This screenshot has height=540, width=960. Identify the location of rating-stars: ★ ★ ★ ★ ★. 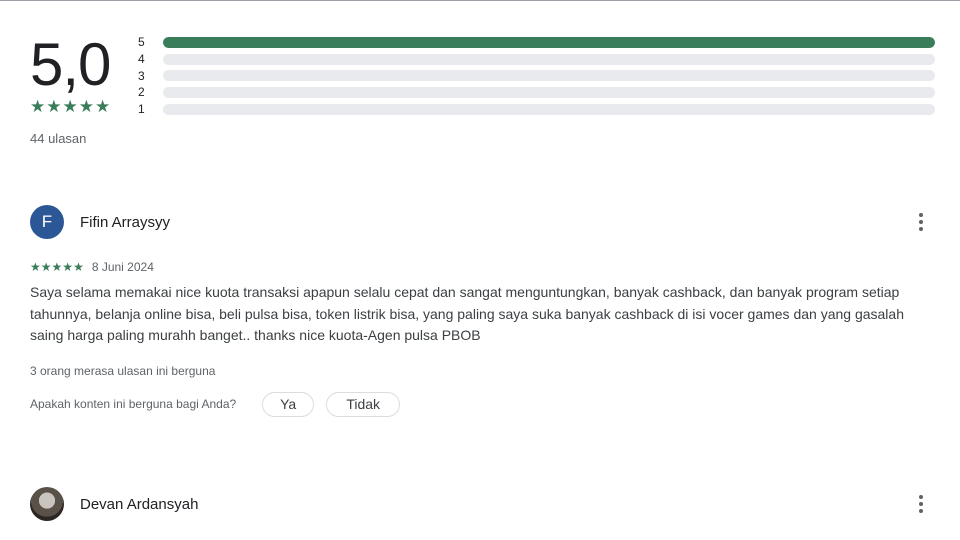
(70, 107).